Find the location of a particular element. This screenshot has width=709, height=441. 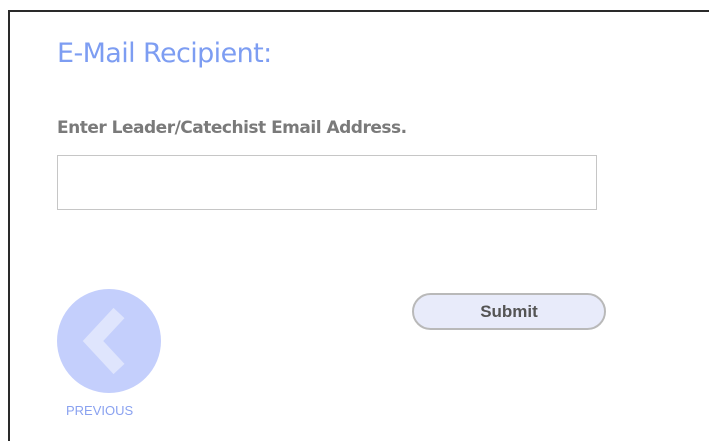

previous-label: PREVIOUS is located at coordinates (99, 410).